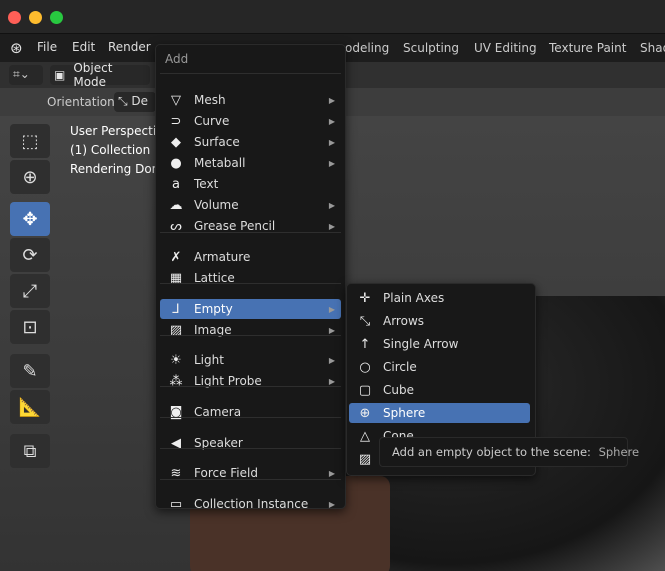 This screenshot has height=571, width=665. What do you see at coordinates (365, 298) in the screenshot?
I see `plain-axes-icon: ✛` at bounding box center [365, 298].